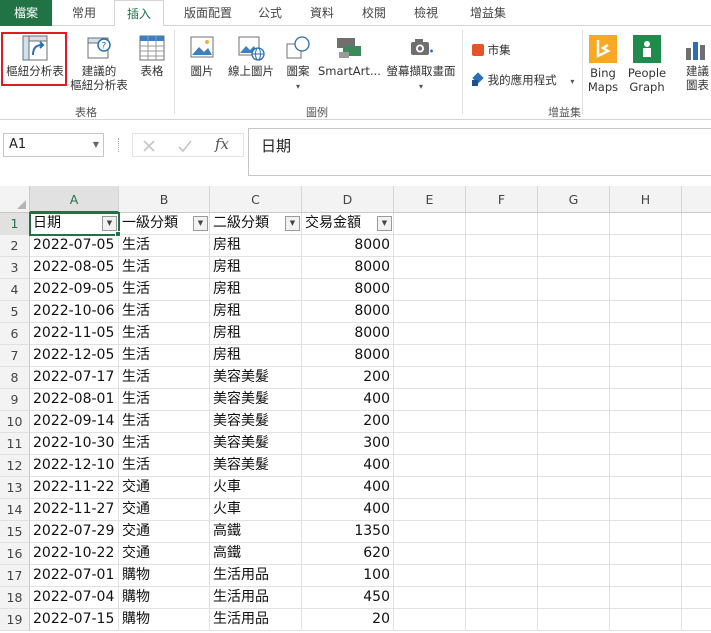 This screenshot has width=711, height=633. I want to click on category-2-cell: 生活用品, so click(256, 620).